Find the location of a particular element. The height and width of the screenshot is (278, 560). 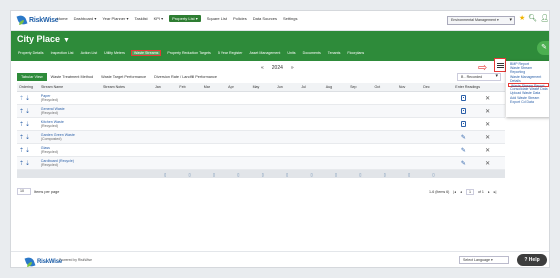

nav-item: Tasklist is located at coordinates (140, 19).